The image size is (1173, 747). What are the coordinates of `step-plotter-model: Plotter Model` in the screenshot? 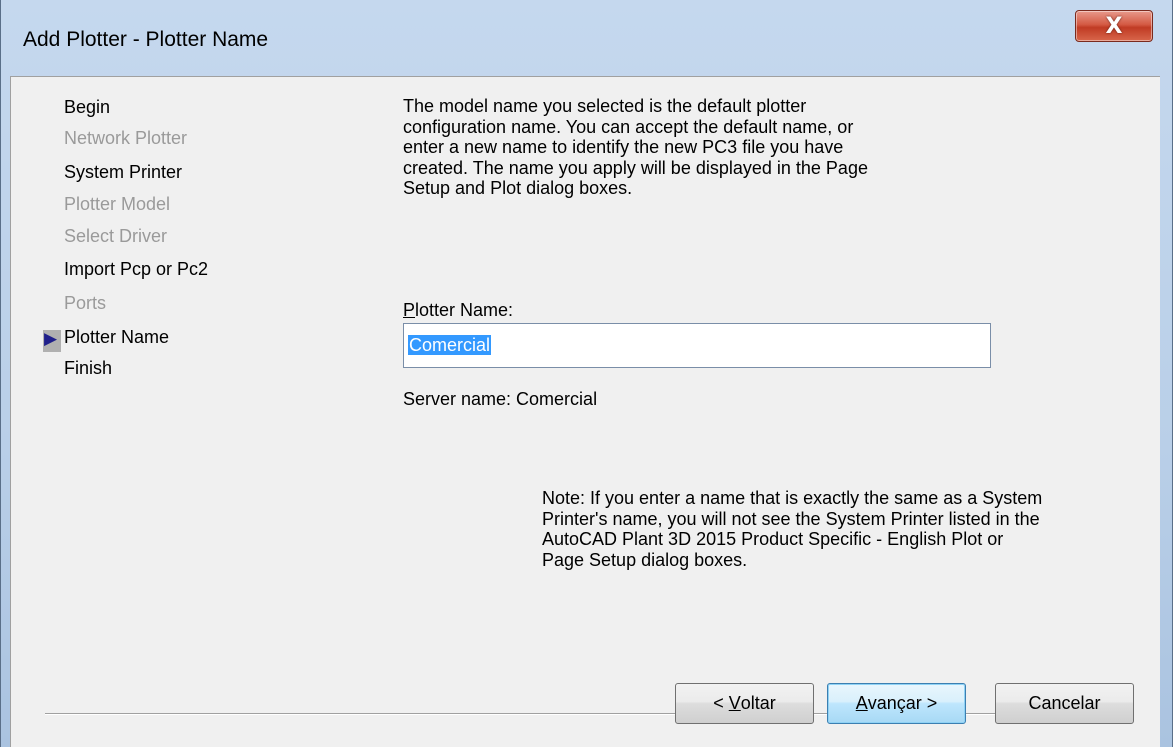 It's located at (117, 204).